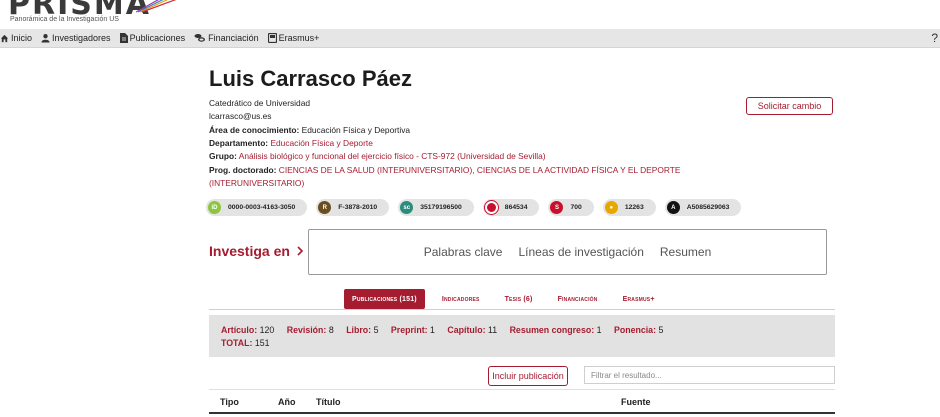 The image size is (940, 417). I want to click on research-lines-link: Líneas de investigación, so click(580, 252).